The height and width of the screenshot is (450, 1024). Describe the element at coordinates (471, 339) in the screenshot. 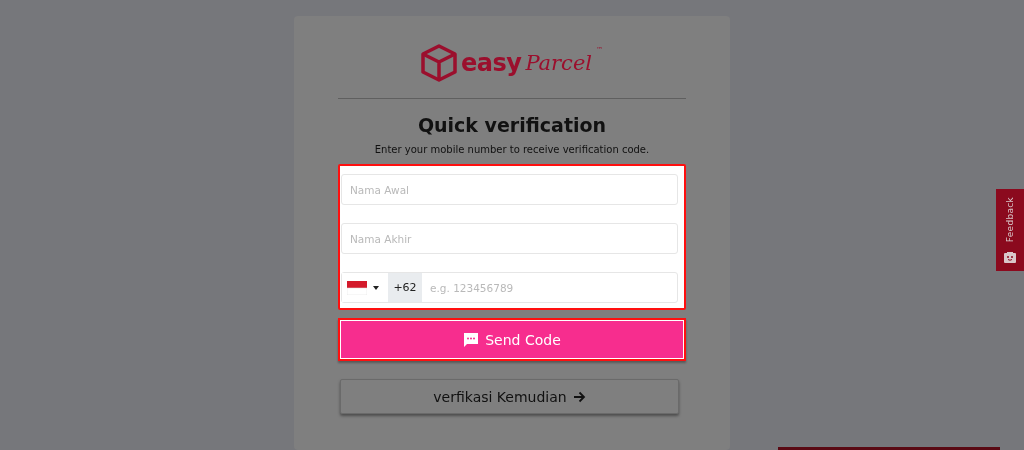

I see `message-icon` at that location.